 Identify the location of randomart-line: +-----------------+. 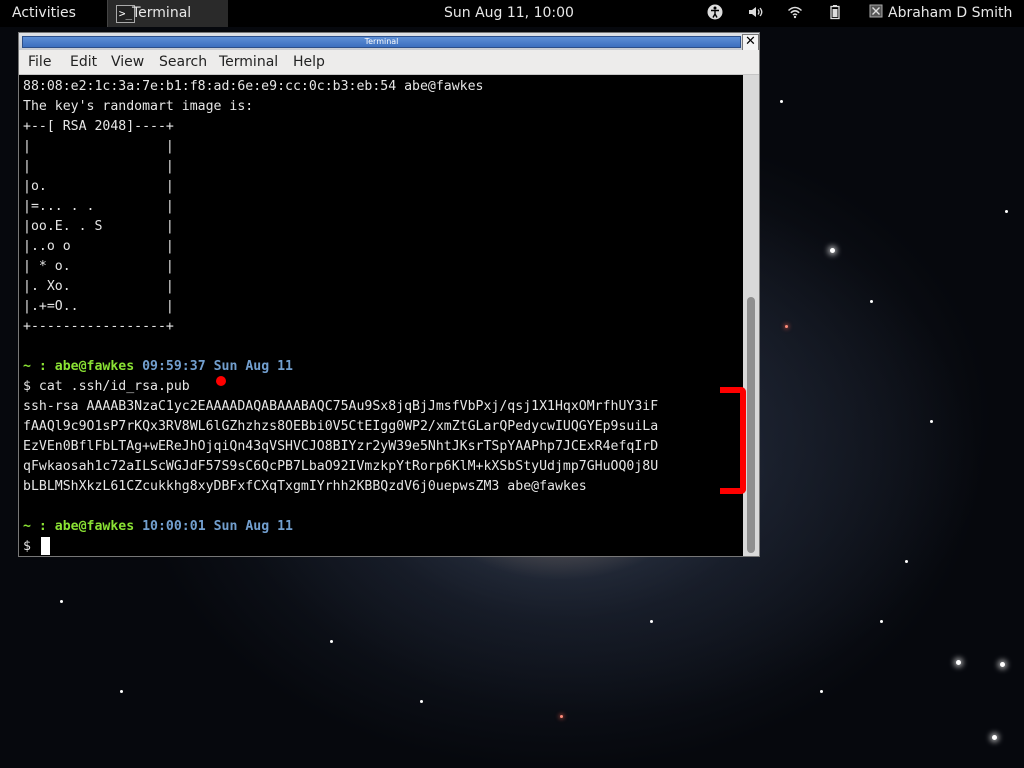
(98, 326).